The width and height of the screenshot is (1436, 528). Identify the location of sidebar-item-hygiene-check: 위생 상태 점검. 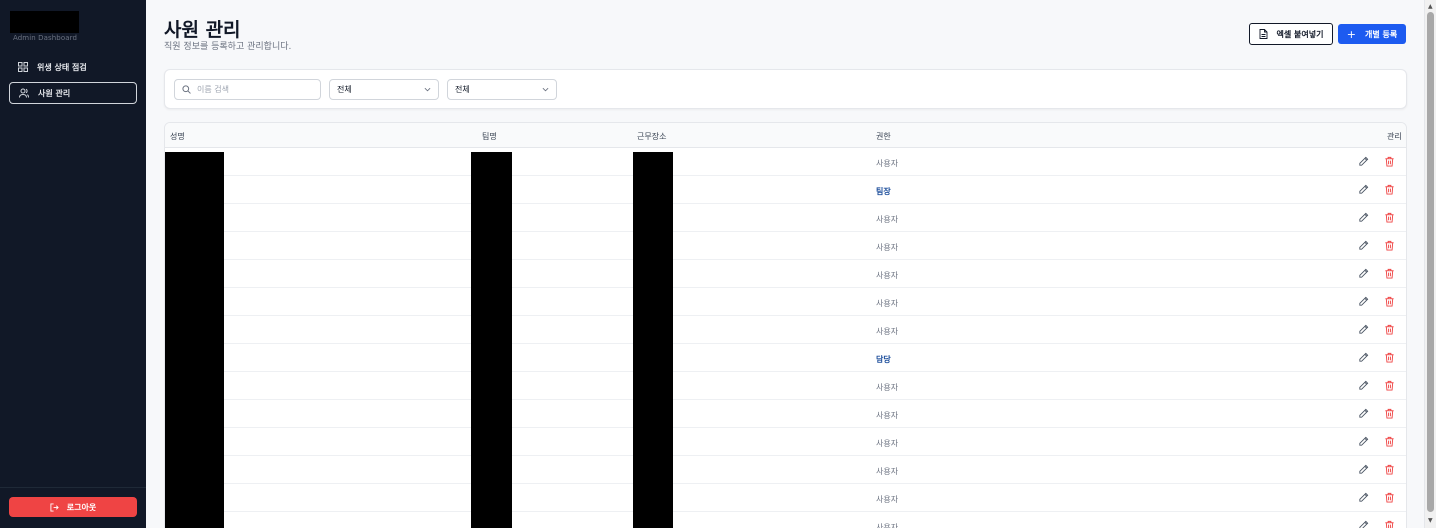
(73, 67).